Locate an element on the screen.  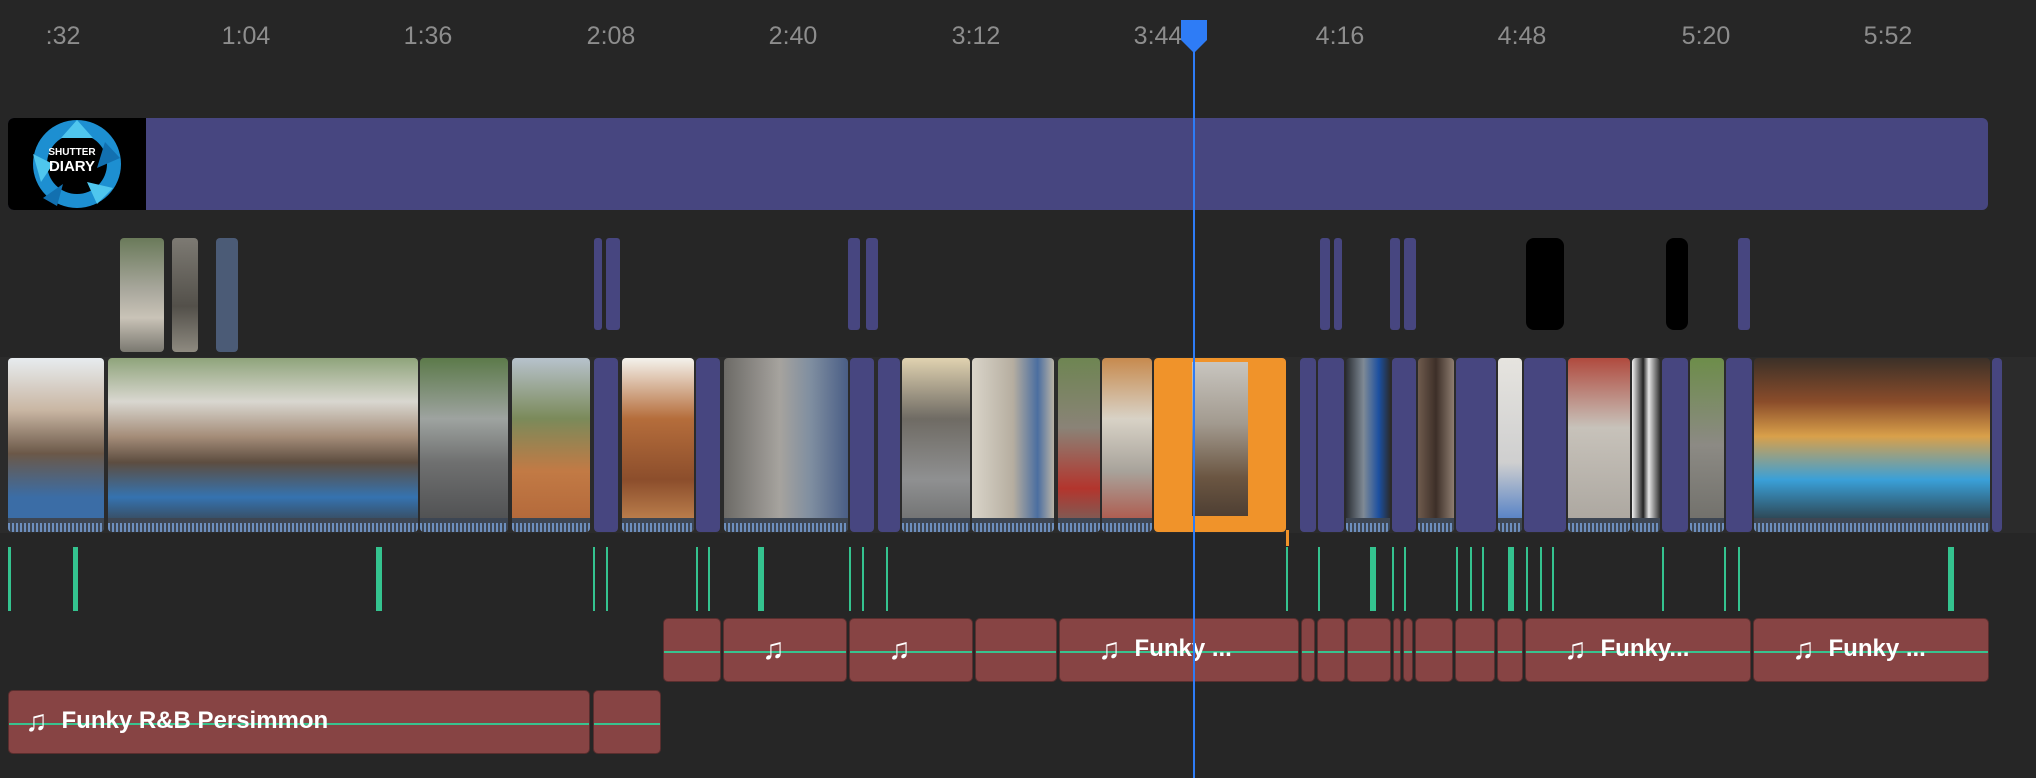
selected-video-clip is located at coordinates (1220, 445).